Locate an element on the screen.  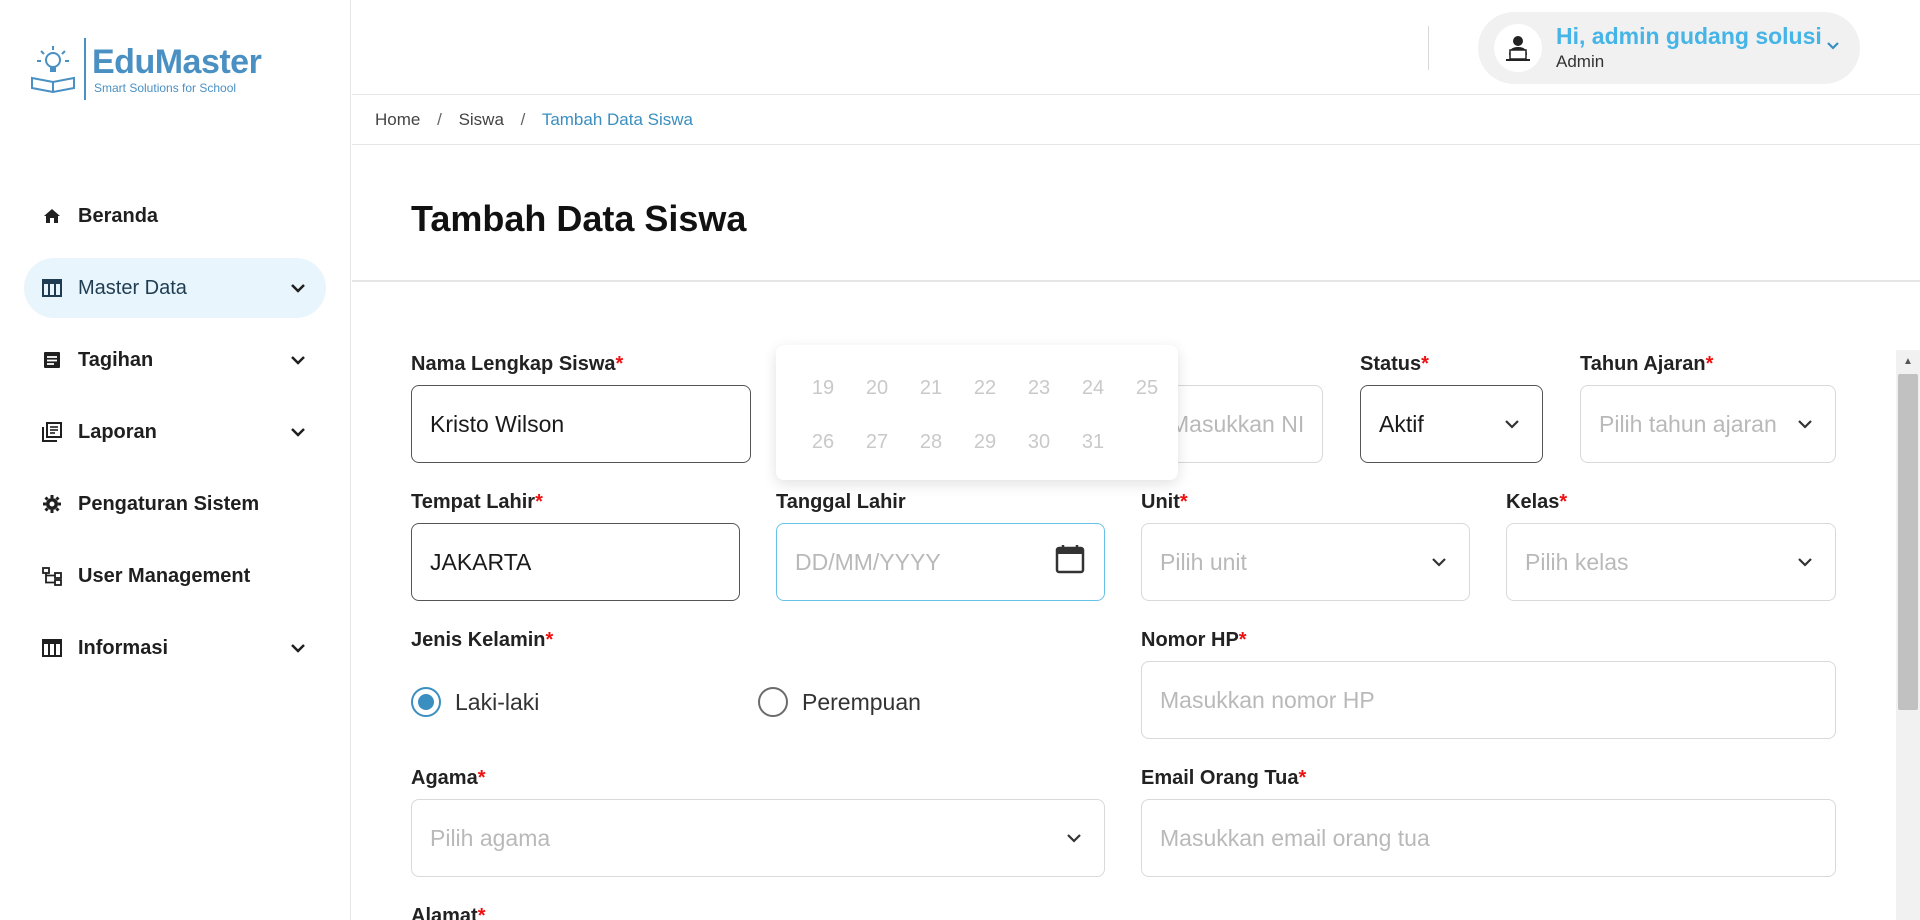
tempat-lahir-label: Tempat Lahir* is located at coordinates (477, 502).